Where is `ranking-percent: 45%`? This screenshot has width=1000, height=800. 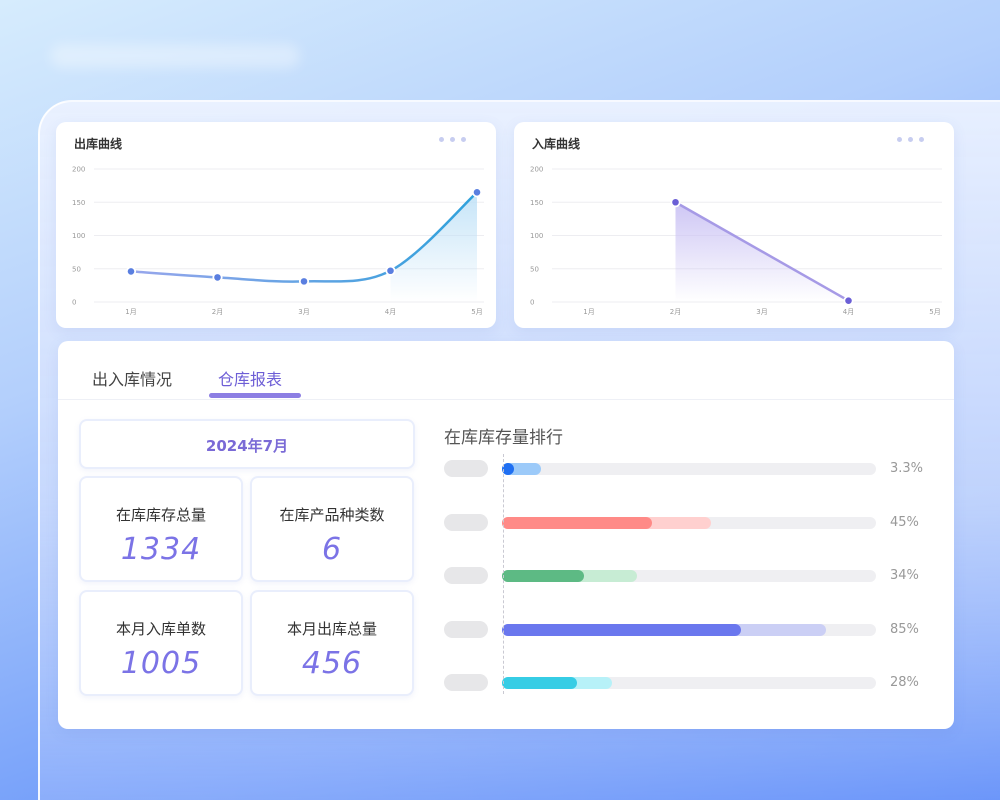 ranking-percent: 45% is located at coordinates (904, 522).